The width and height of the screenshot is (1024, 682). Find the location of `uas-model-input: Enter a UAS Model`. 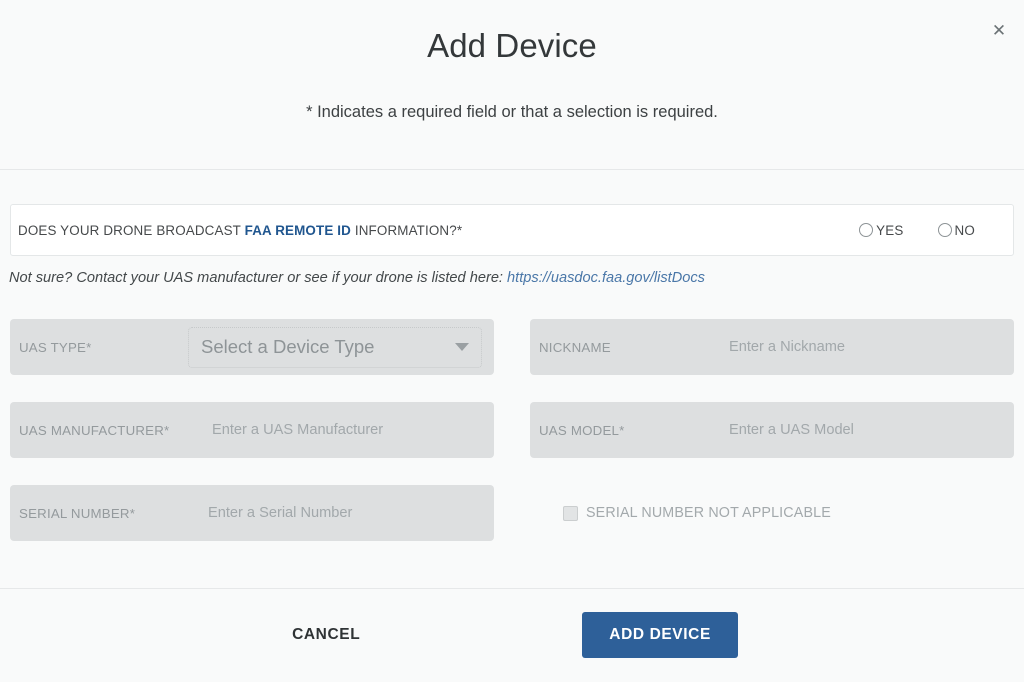

uas-model-input: Enter a UAS Model is located at coordinates (782, 430).